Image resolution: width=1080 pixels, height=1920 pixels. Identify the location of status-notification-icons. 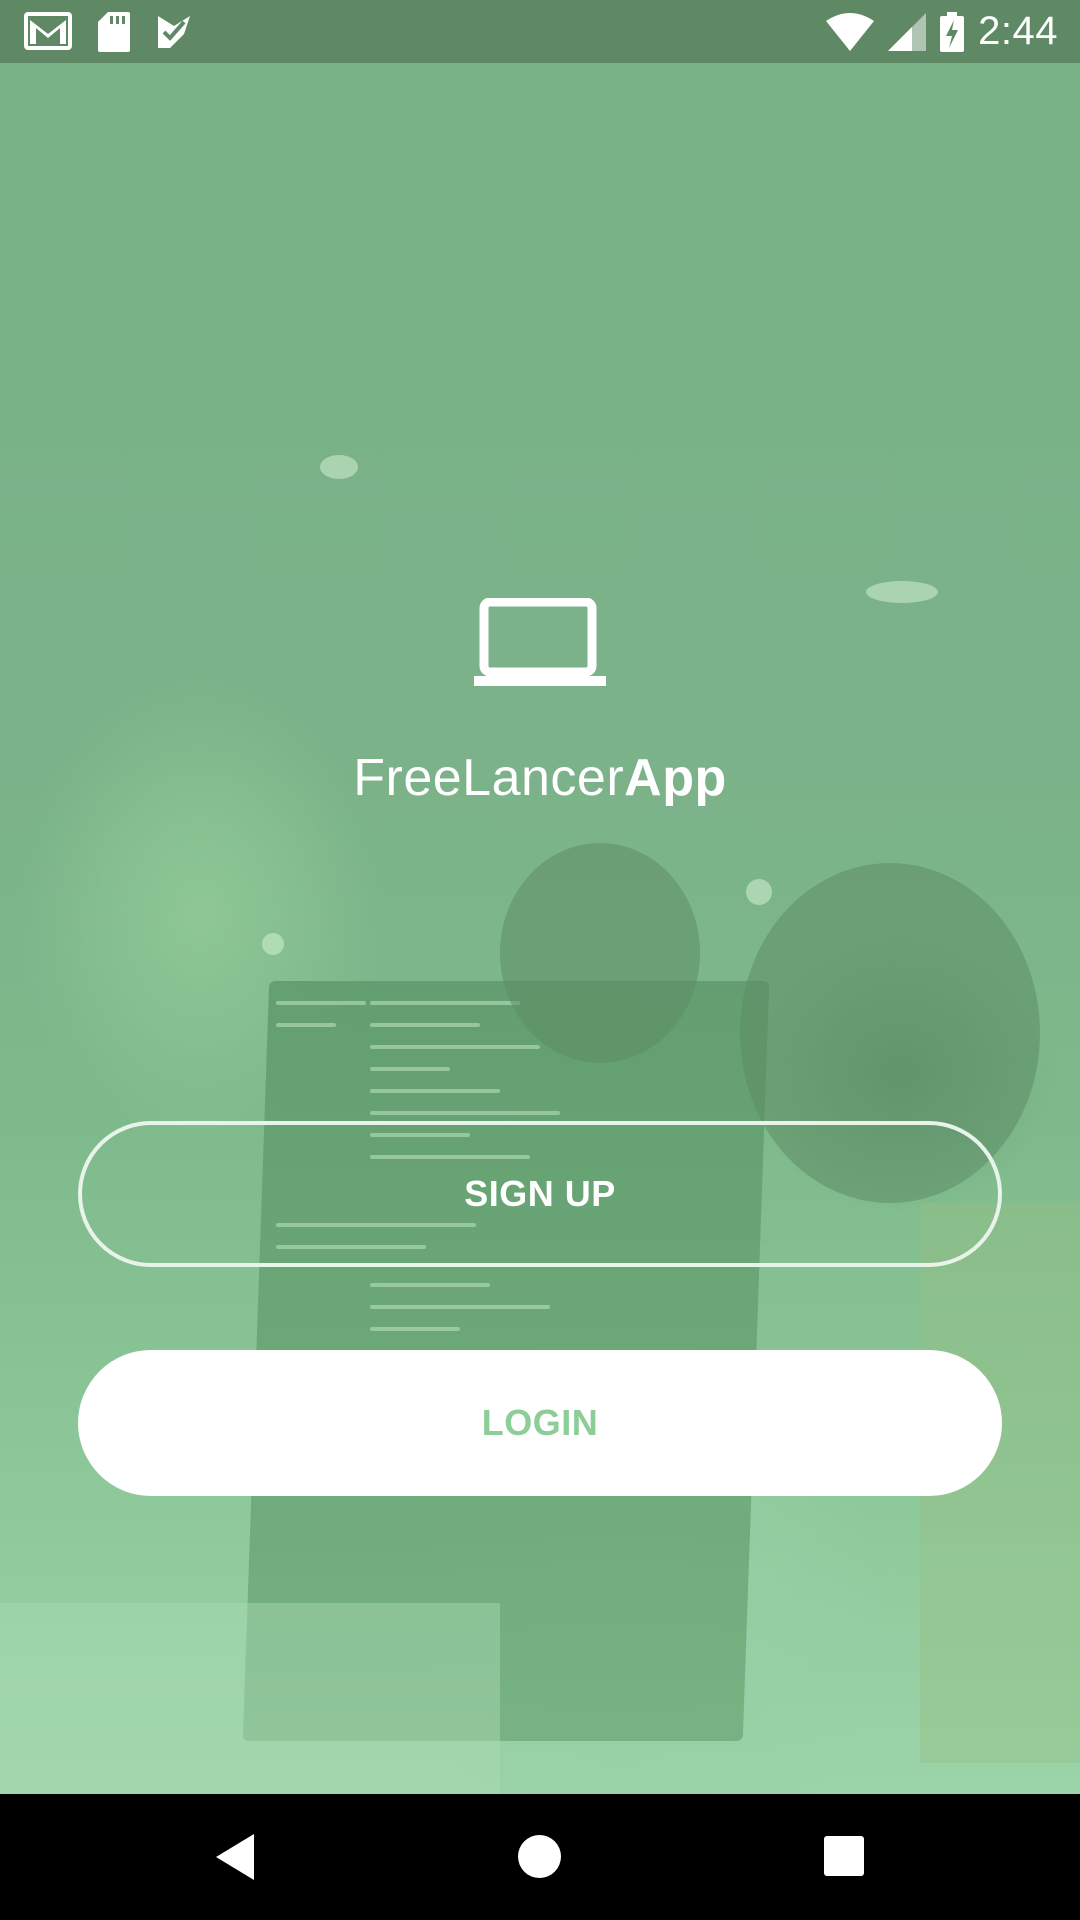
(121, 31).